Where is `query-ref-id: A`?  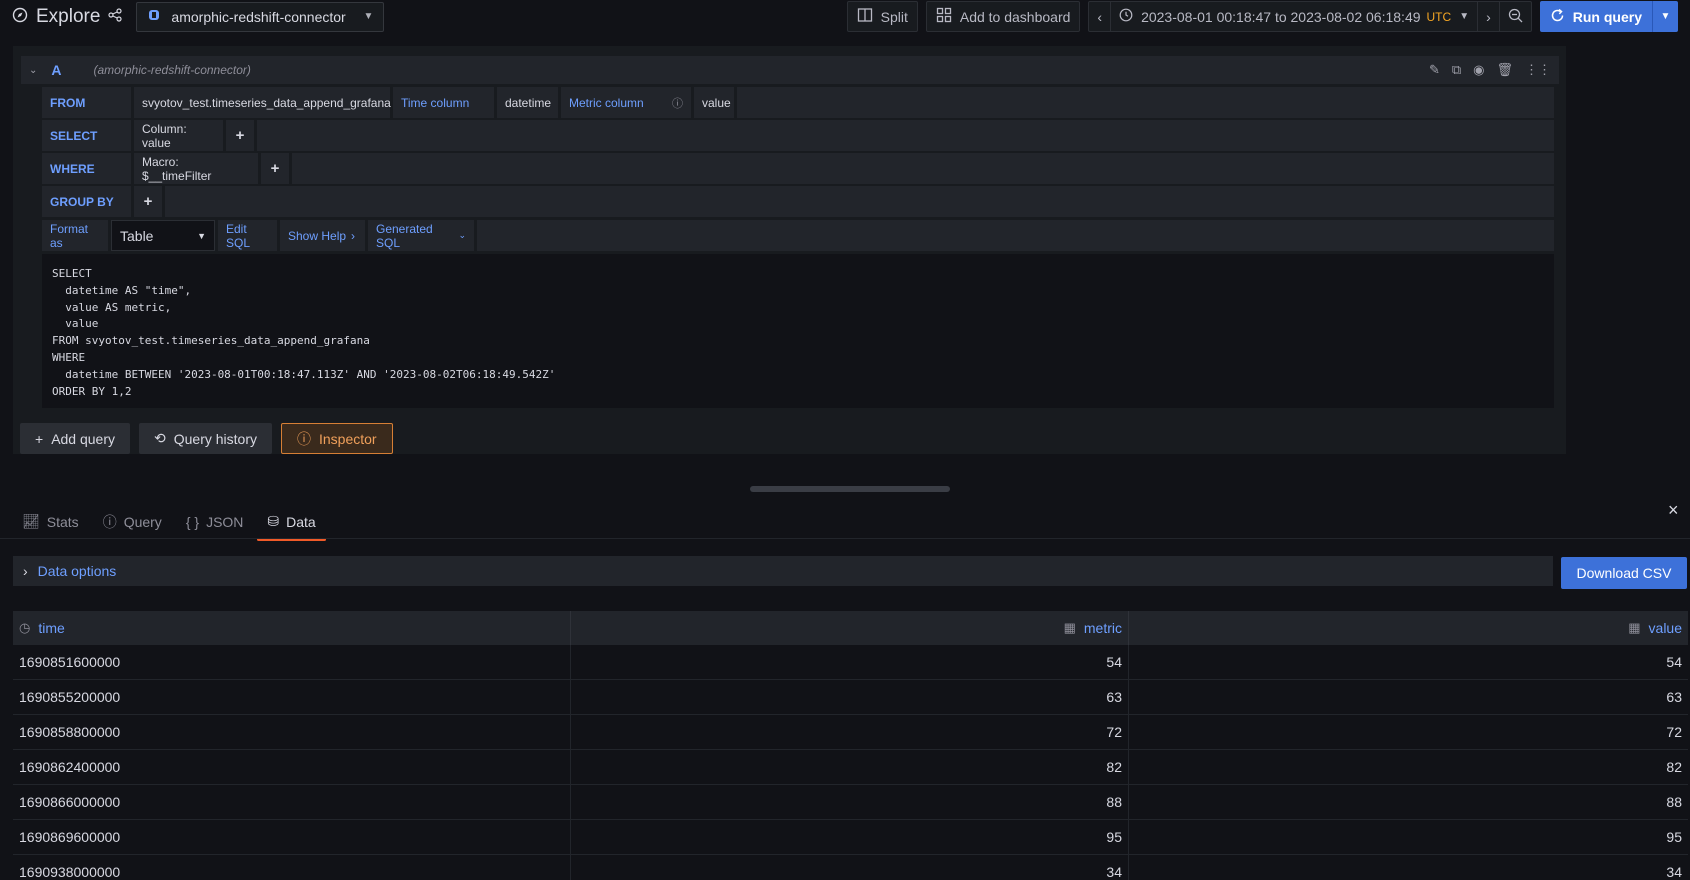
query-ref-id: A is located at coordinates (56, 70).